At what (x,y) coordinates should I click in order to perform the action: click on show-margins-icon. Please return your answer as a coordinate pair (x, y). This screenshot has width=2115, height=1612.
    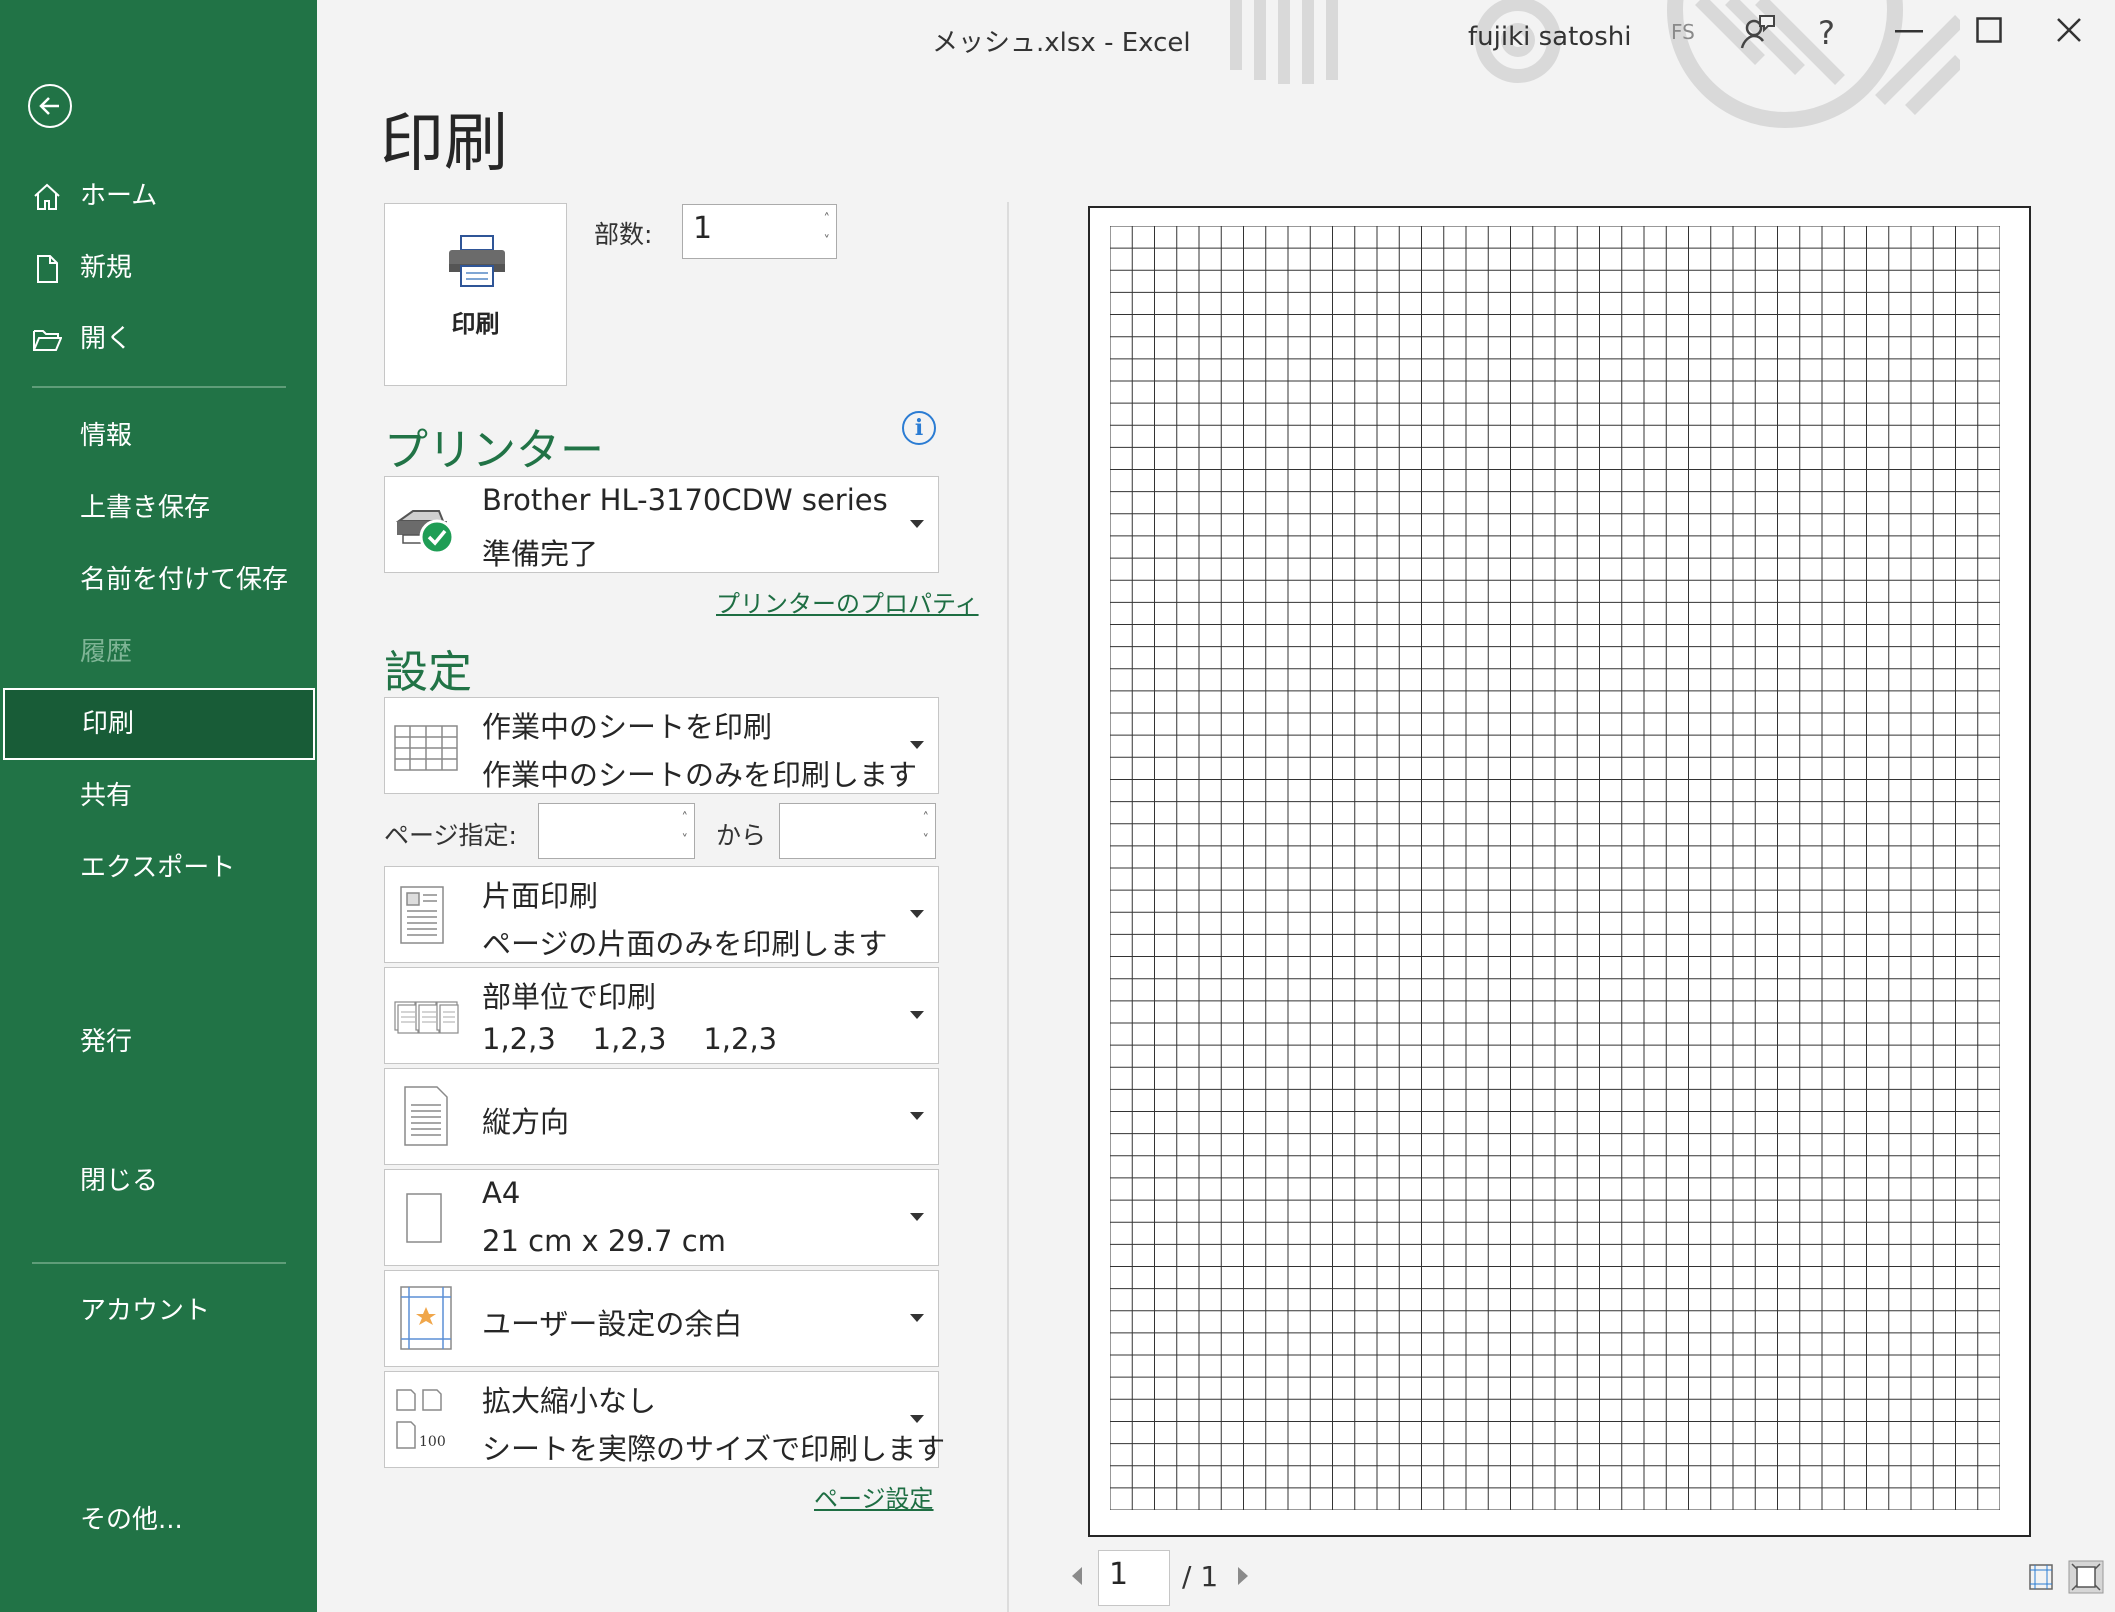
    Looking at the image, I should click on (2041, 1577).